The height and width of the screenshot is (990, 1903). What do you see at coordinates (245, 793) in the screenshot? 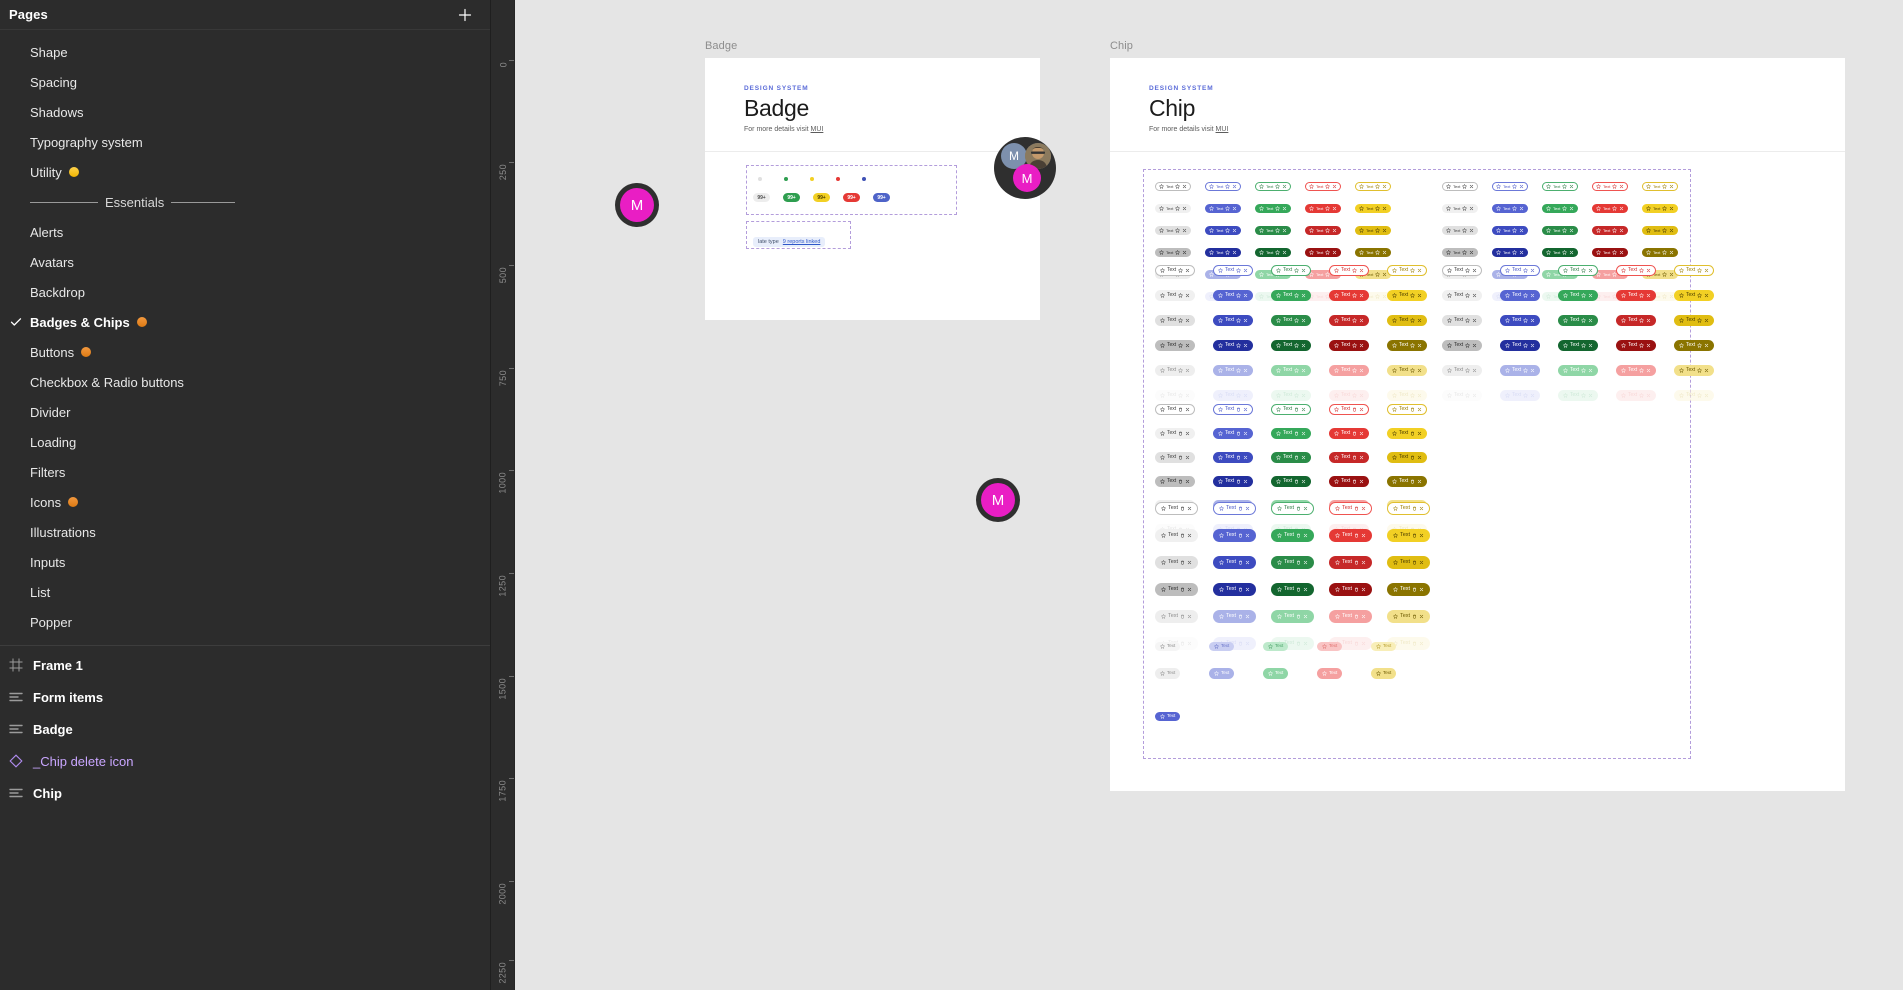
I see `layer-row-chip: Chip` at bounding box center [245, 793].